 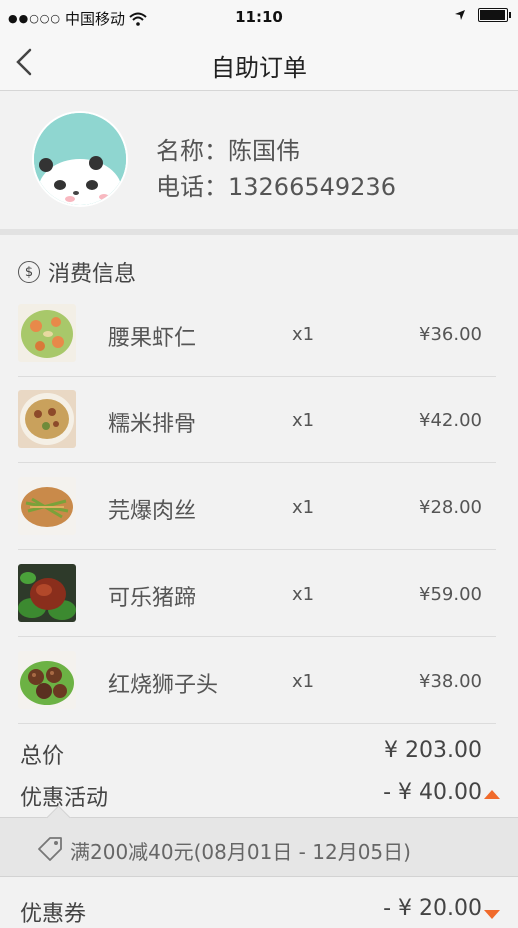 I want to click on clock: 11:10, so click(x=259, y=17).